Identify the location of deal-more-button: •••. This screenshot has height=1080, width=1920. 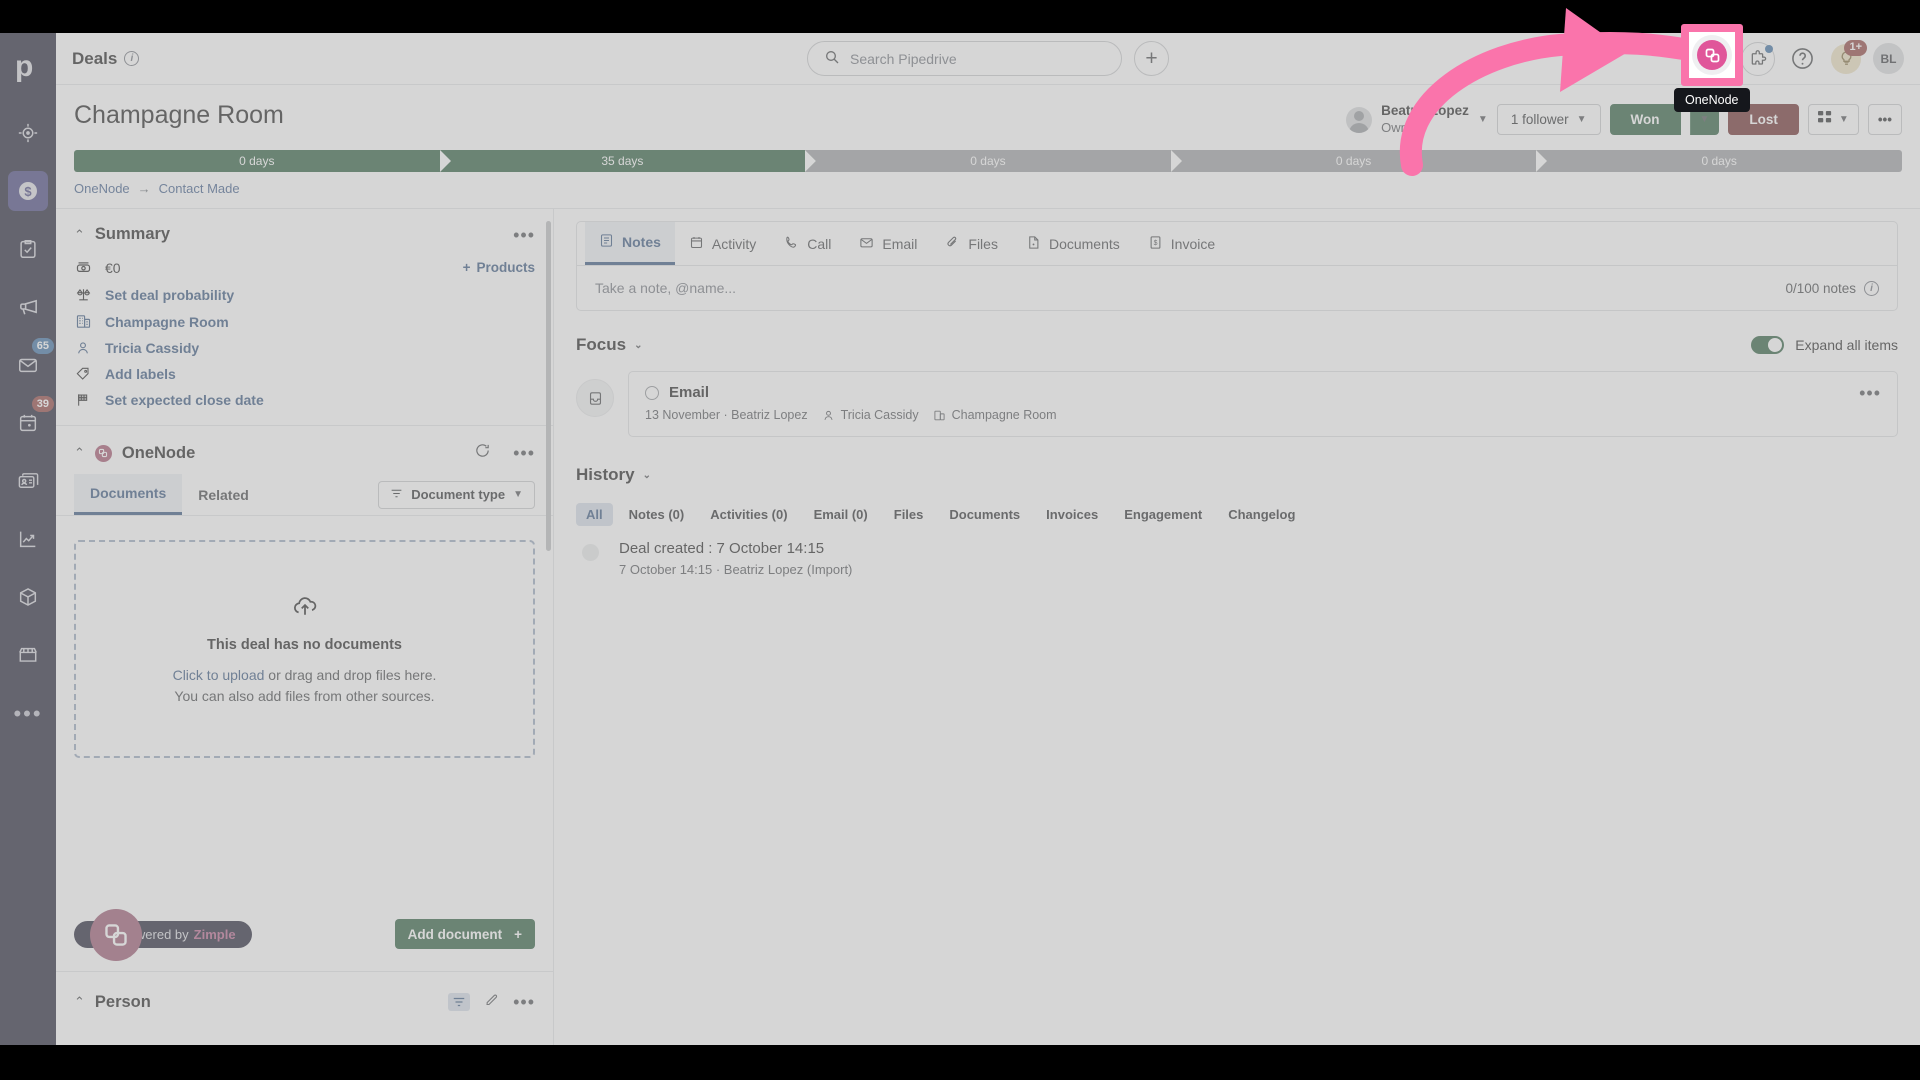
(1884, 120).